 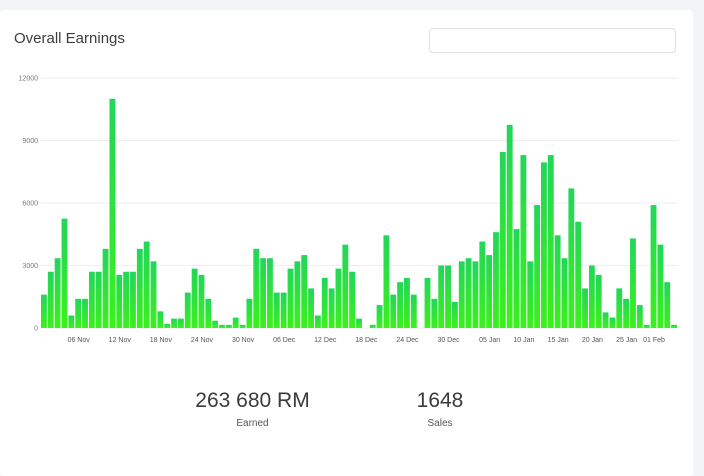 I want to click on x-tick-label: 15 Jan, so click(x=558, y=340).